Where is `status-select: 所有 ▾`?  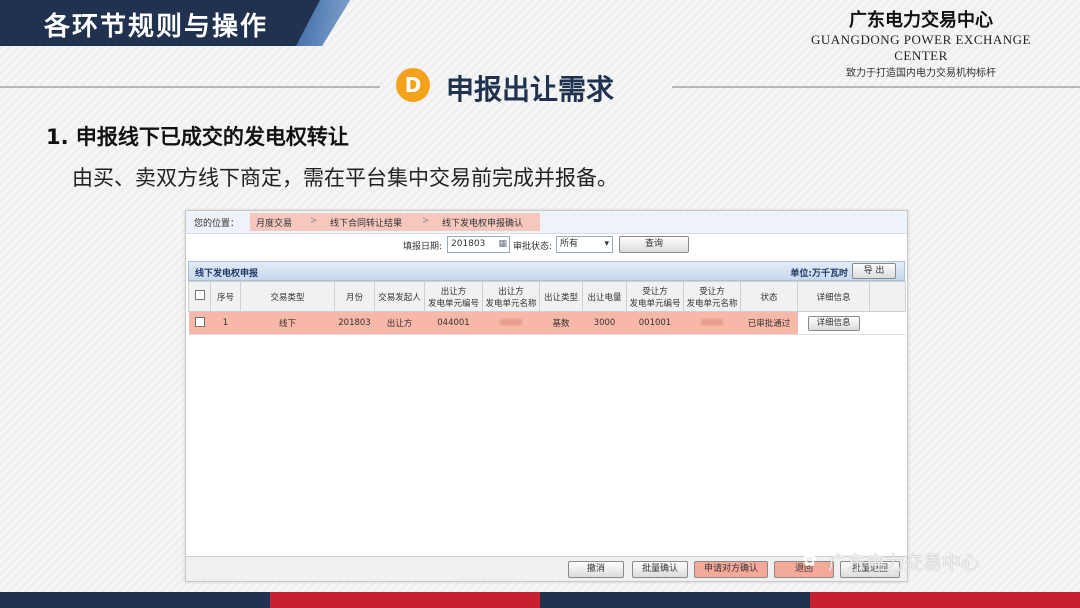 status-select: 所有 ▾ is located at coordinates (584, 244).